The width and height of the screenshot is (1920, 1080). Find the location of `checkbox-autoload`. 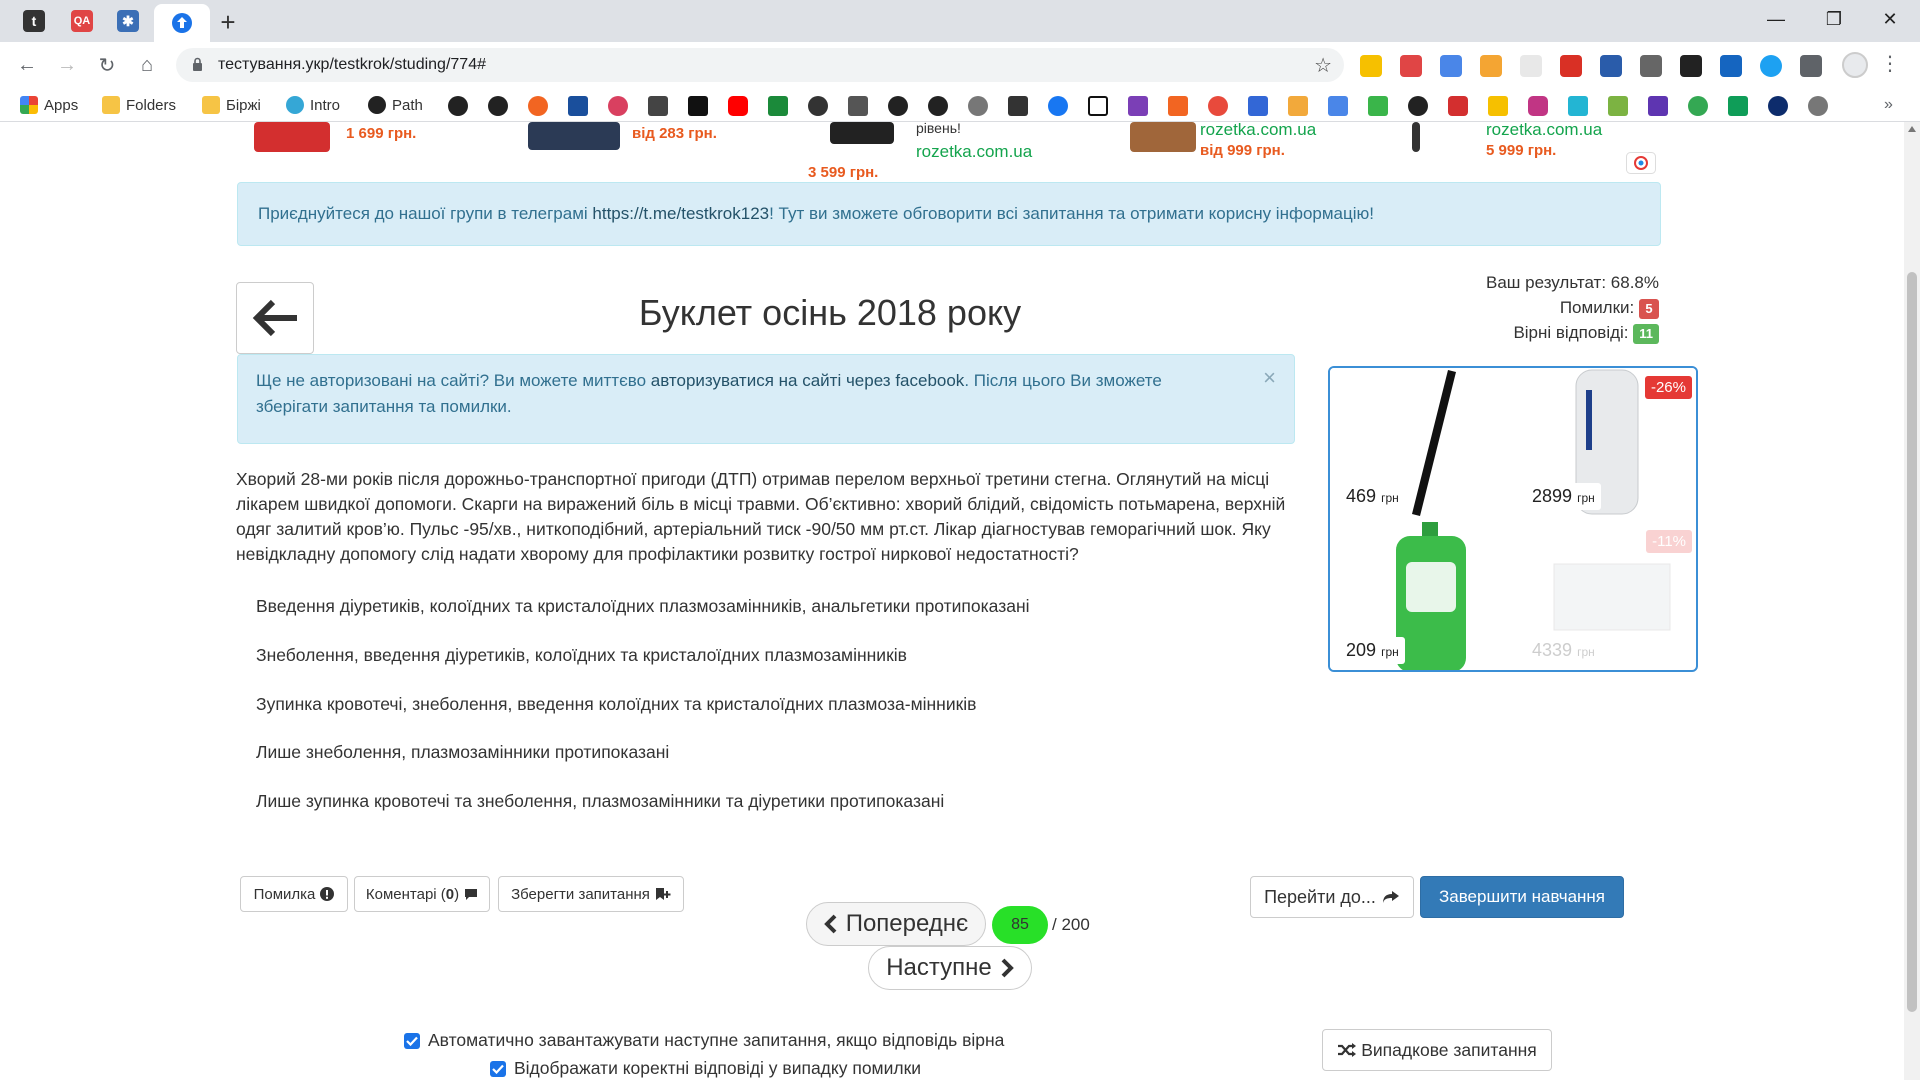

checkbox-autoload is located at coordinates (412, 1040).